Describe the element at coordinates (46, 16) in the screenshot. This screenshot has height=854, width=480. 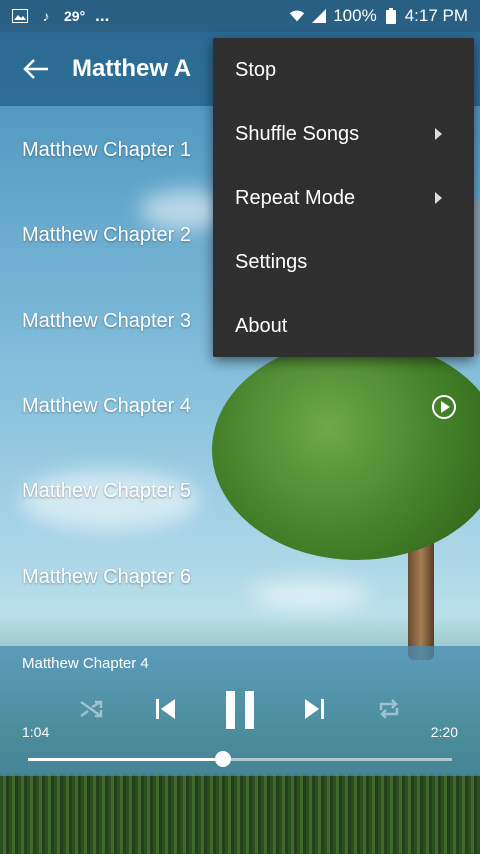
I see `music-note-icon: ♪` at that location.